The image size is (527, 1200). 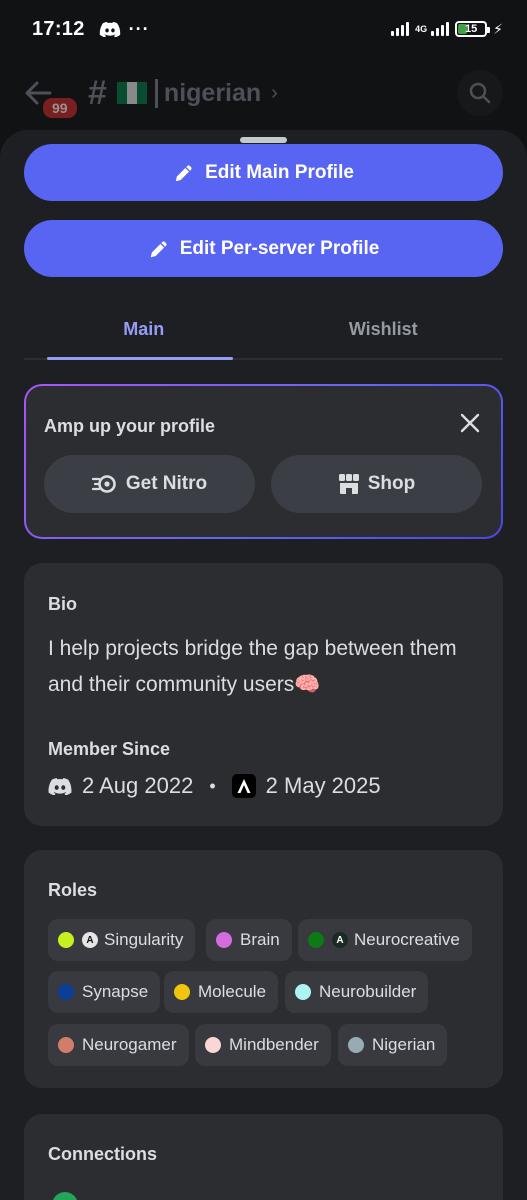 I want to click on shop-button: Shop, so click(x=376, y=484).